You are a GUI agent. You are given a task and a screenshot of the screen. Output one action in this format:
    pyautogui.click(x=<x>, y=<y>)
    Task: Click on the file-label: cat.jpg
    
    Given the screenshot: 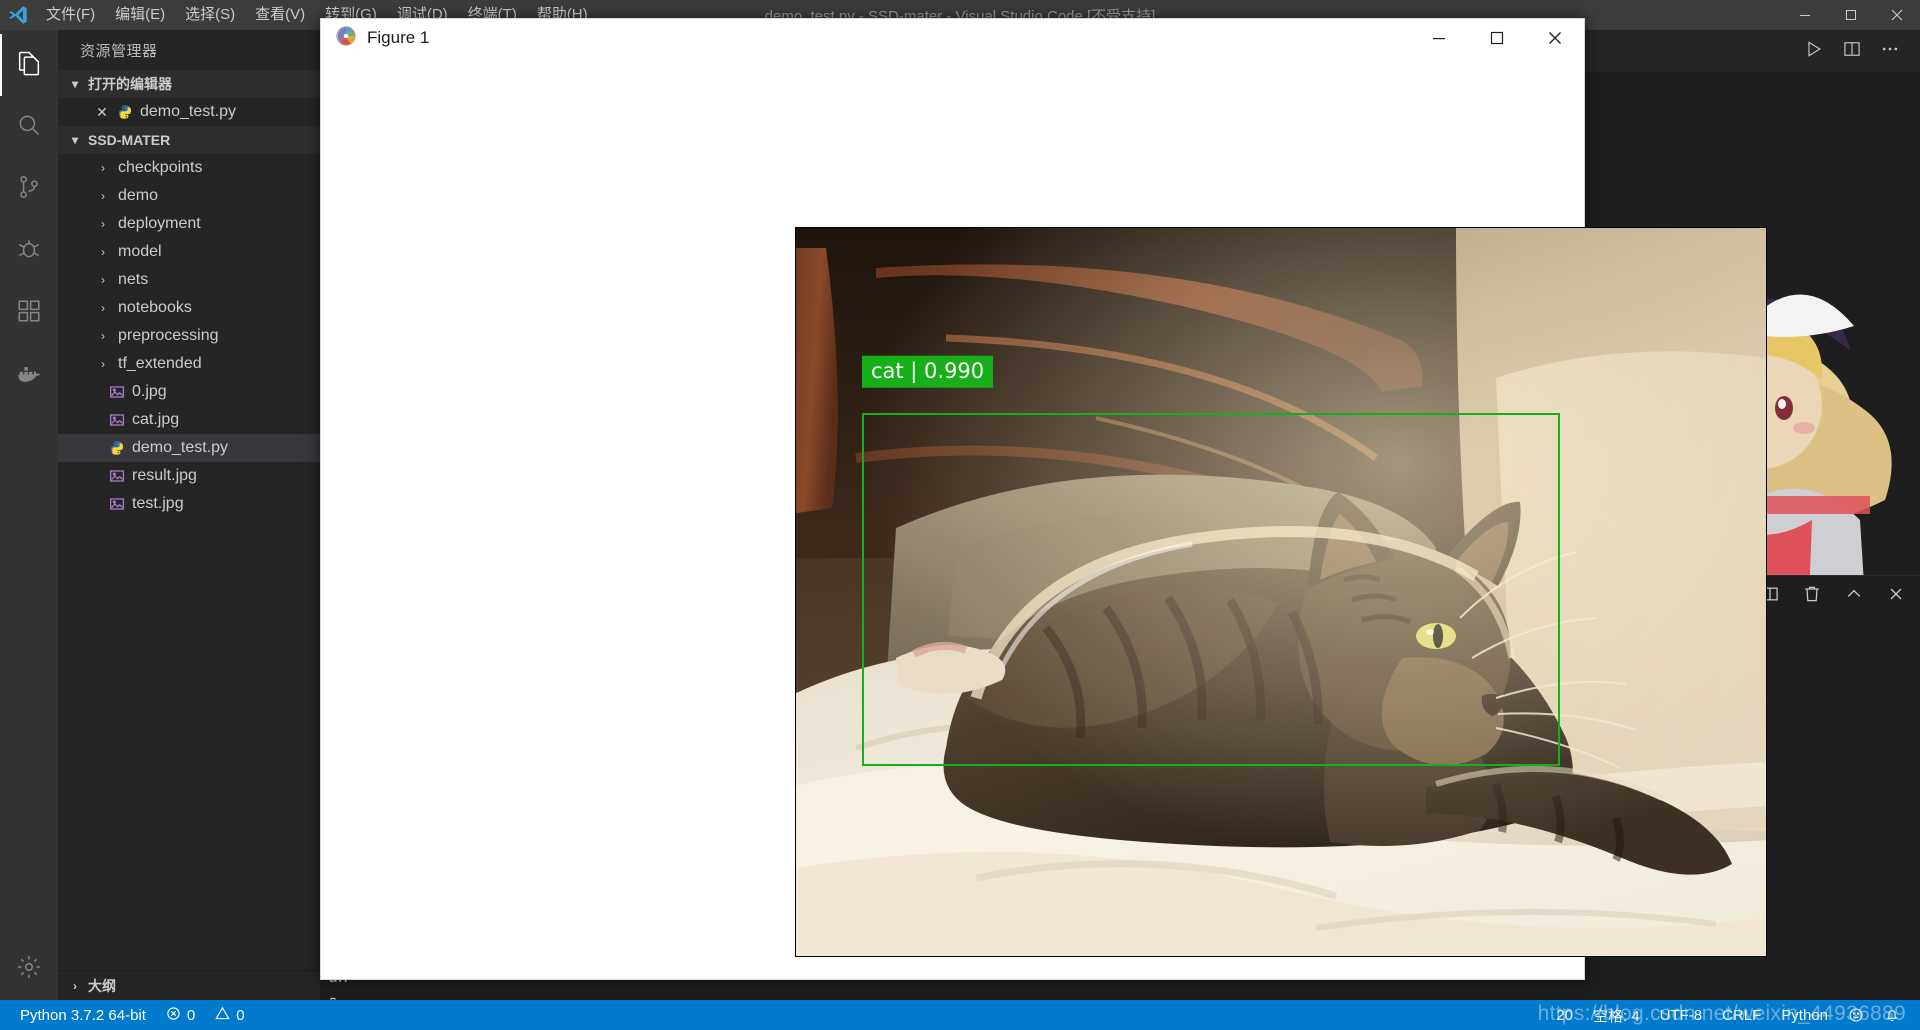 What is the action you would take?
    pyautogui.click(x=156, y=419)
    